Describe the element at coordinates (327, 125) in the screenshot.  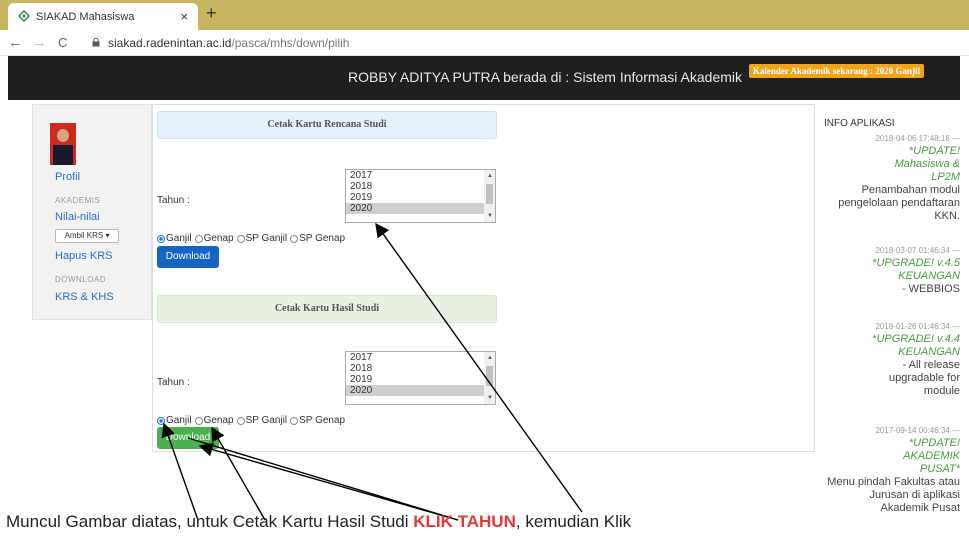
I see `krs-panel-title: Cetak Kartu Rencana Studi` at that location.